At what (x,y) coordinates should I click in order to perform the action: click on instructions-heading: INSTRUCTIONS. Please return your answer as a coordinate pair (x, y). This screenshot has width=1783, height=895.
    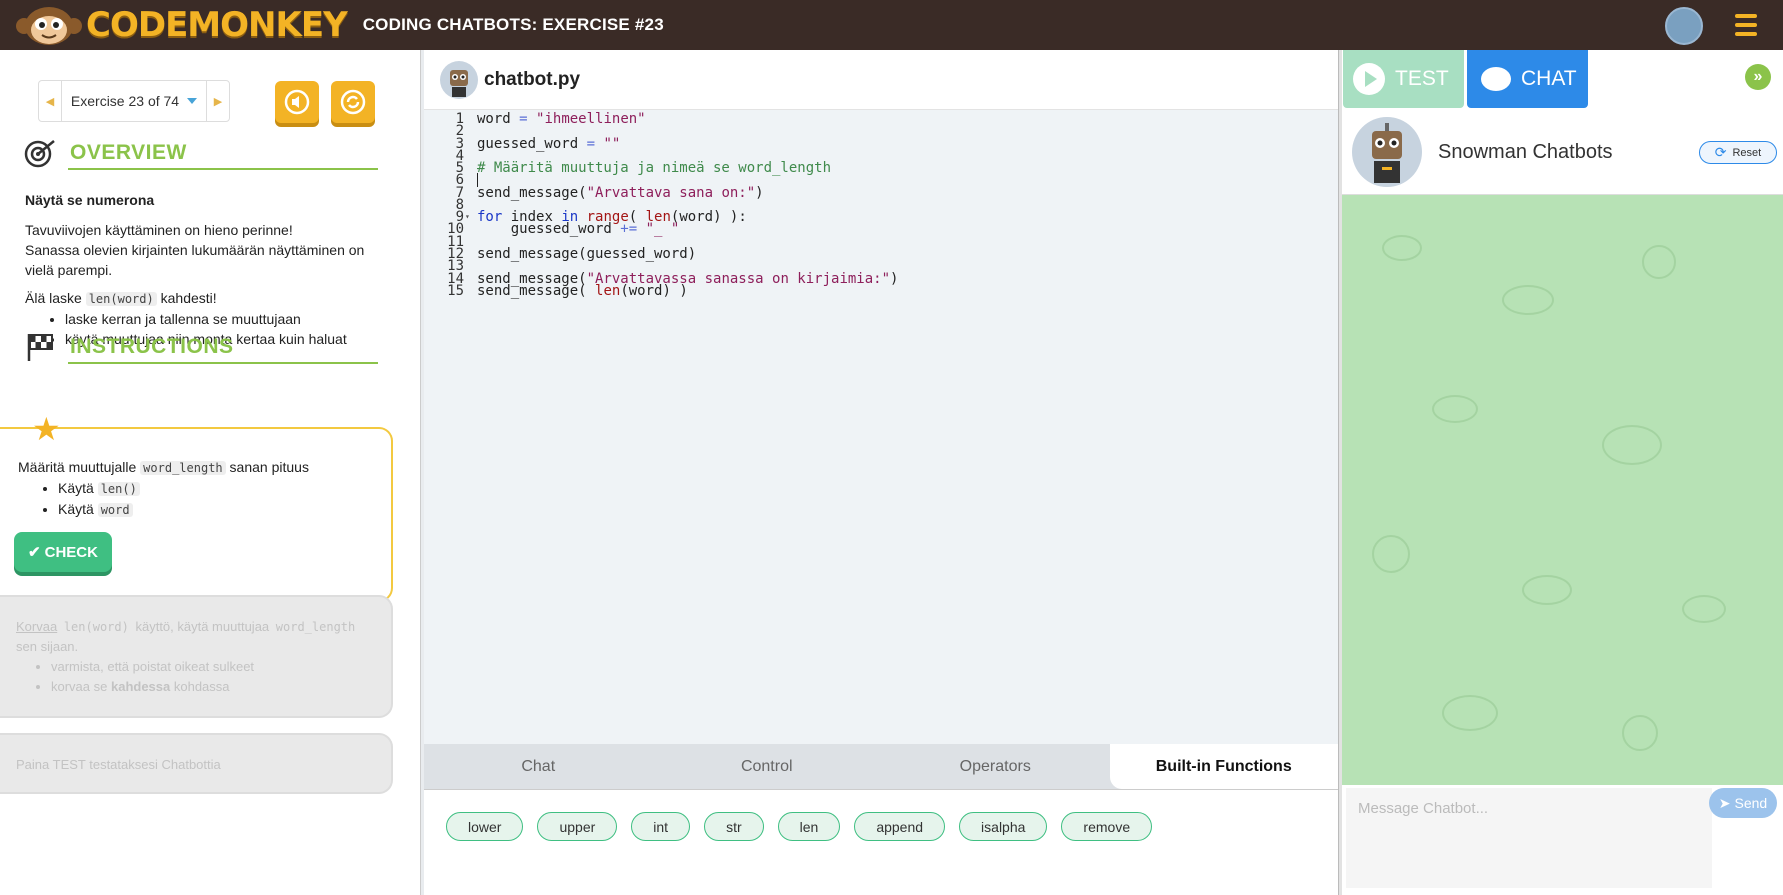
    Looking at the image, I should click on (152, 346).